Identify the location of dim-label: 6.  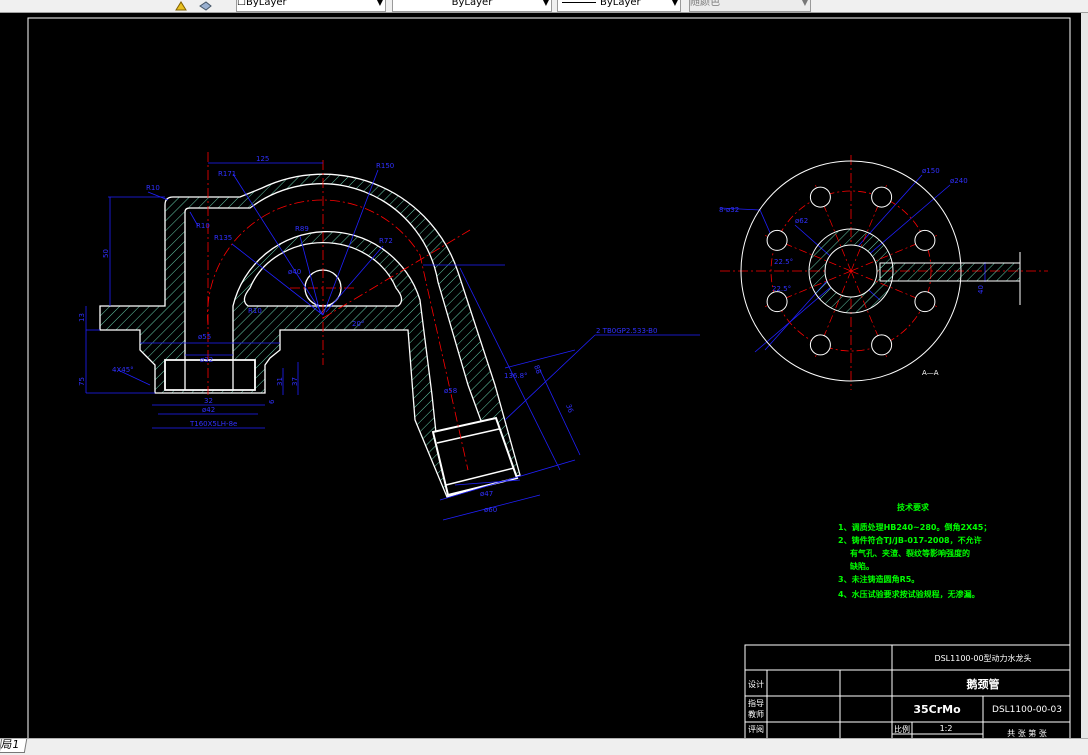
(272, 401).